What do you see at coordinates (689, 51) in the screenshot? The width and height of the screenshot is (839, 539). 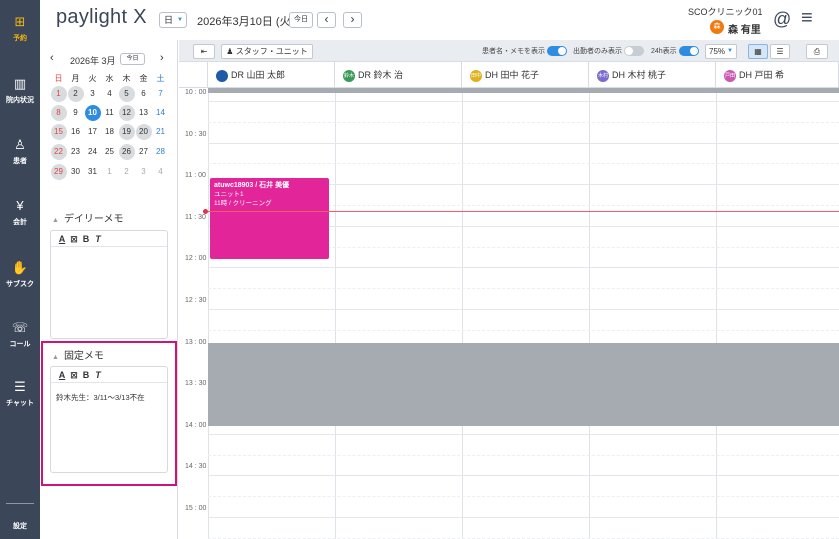 I see `toggle-24h` at bounding box center [689, 51].